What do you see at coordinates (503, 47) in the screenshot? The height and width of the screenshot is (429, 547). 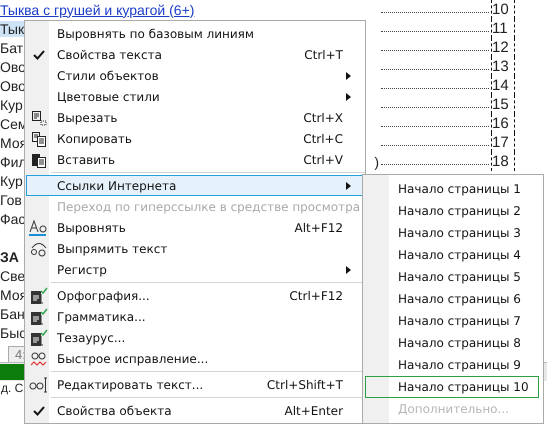 I see `page-number: 12` at bounding box center [503, 47].